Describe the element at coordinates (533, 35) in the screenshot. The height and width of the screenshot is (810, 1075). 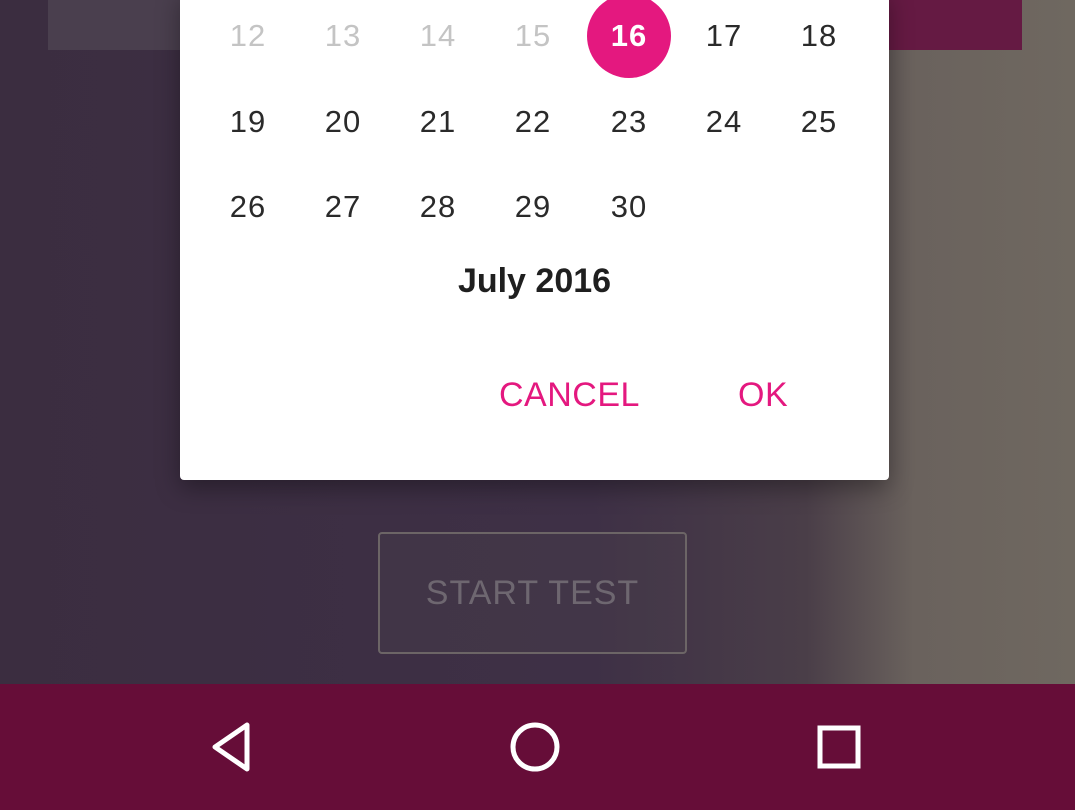
I see `calendar-day: 15` at that location.